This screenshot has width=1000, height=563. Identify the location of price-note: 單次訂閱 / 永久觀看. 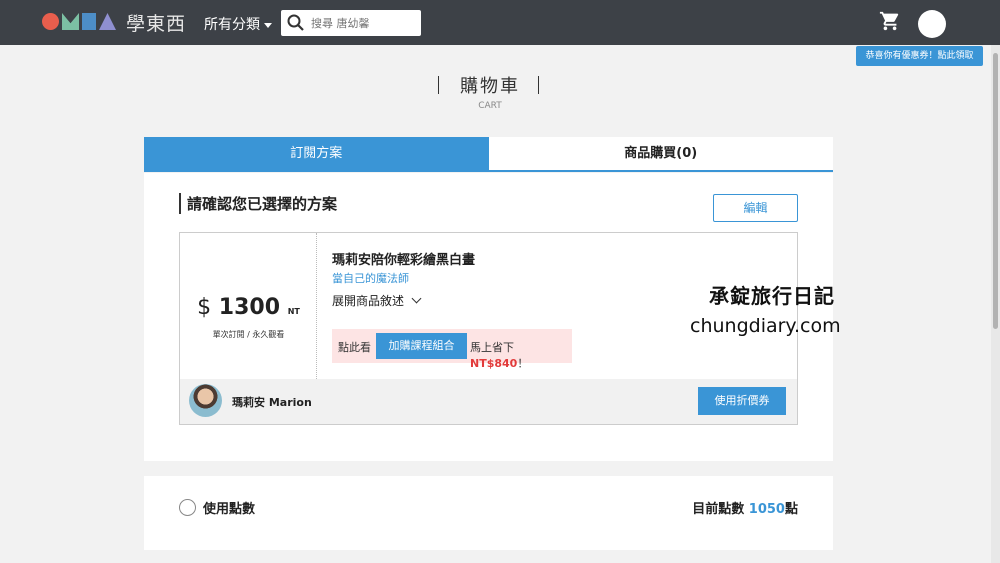
(248, 334).